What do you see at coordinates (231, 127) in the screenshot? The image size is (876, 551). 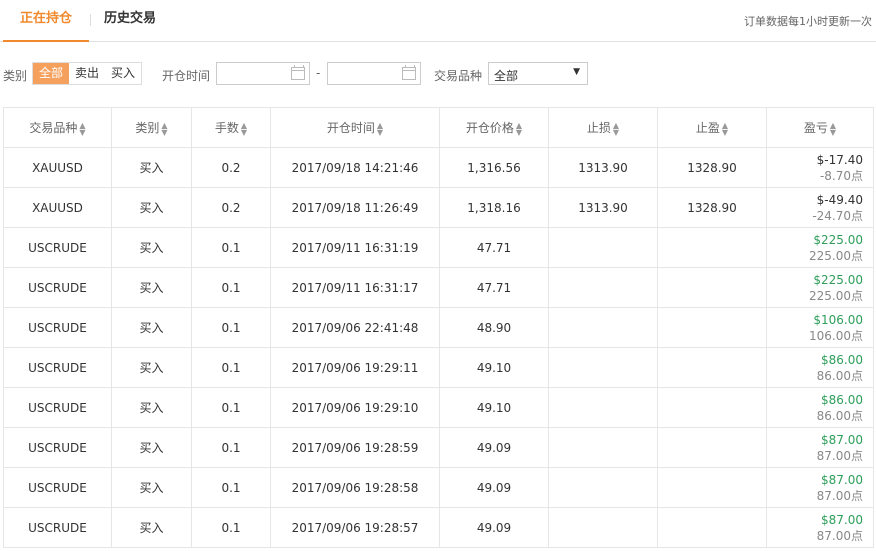 I see `header-lots: 手数 ▲ ▼` at bounding box center [231, 127].